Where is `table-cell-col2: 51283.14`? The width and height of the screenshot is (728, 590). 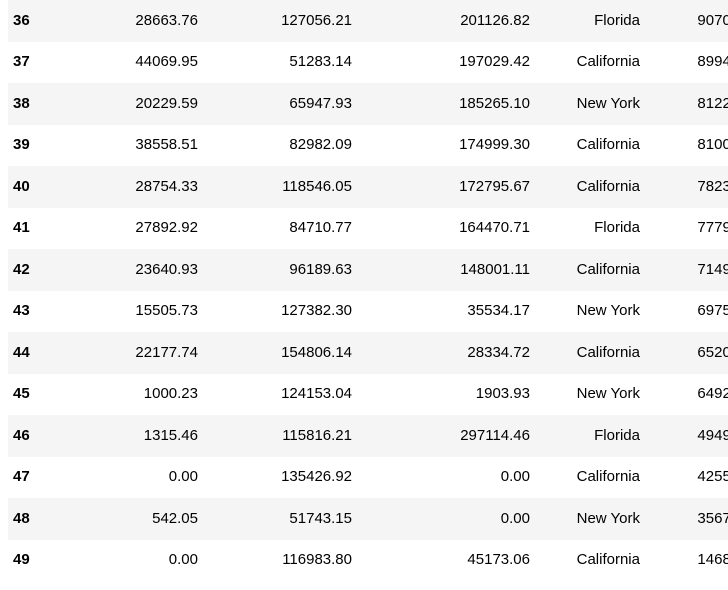 table-cell-col2: 51283.14 is located at coordinates (320, 61).